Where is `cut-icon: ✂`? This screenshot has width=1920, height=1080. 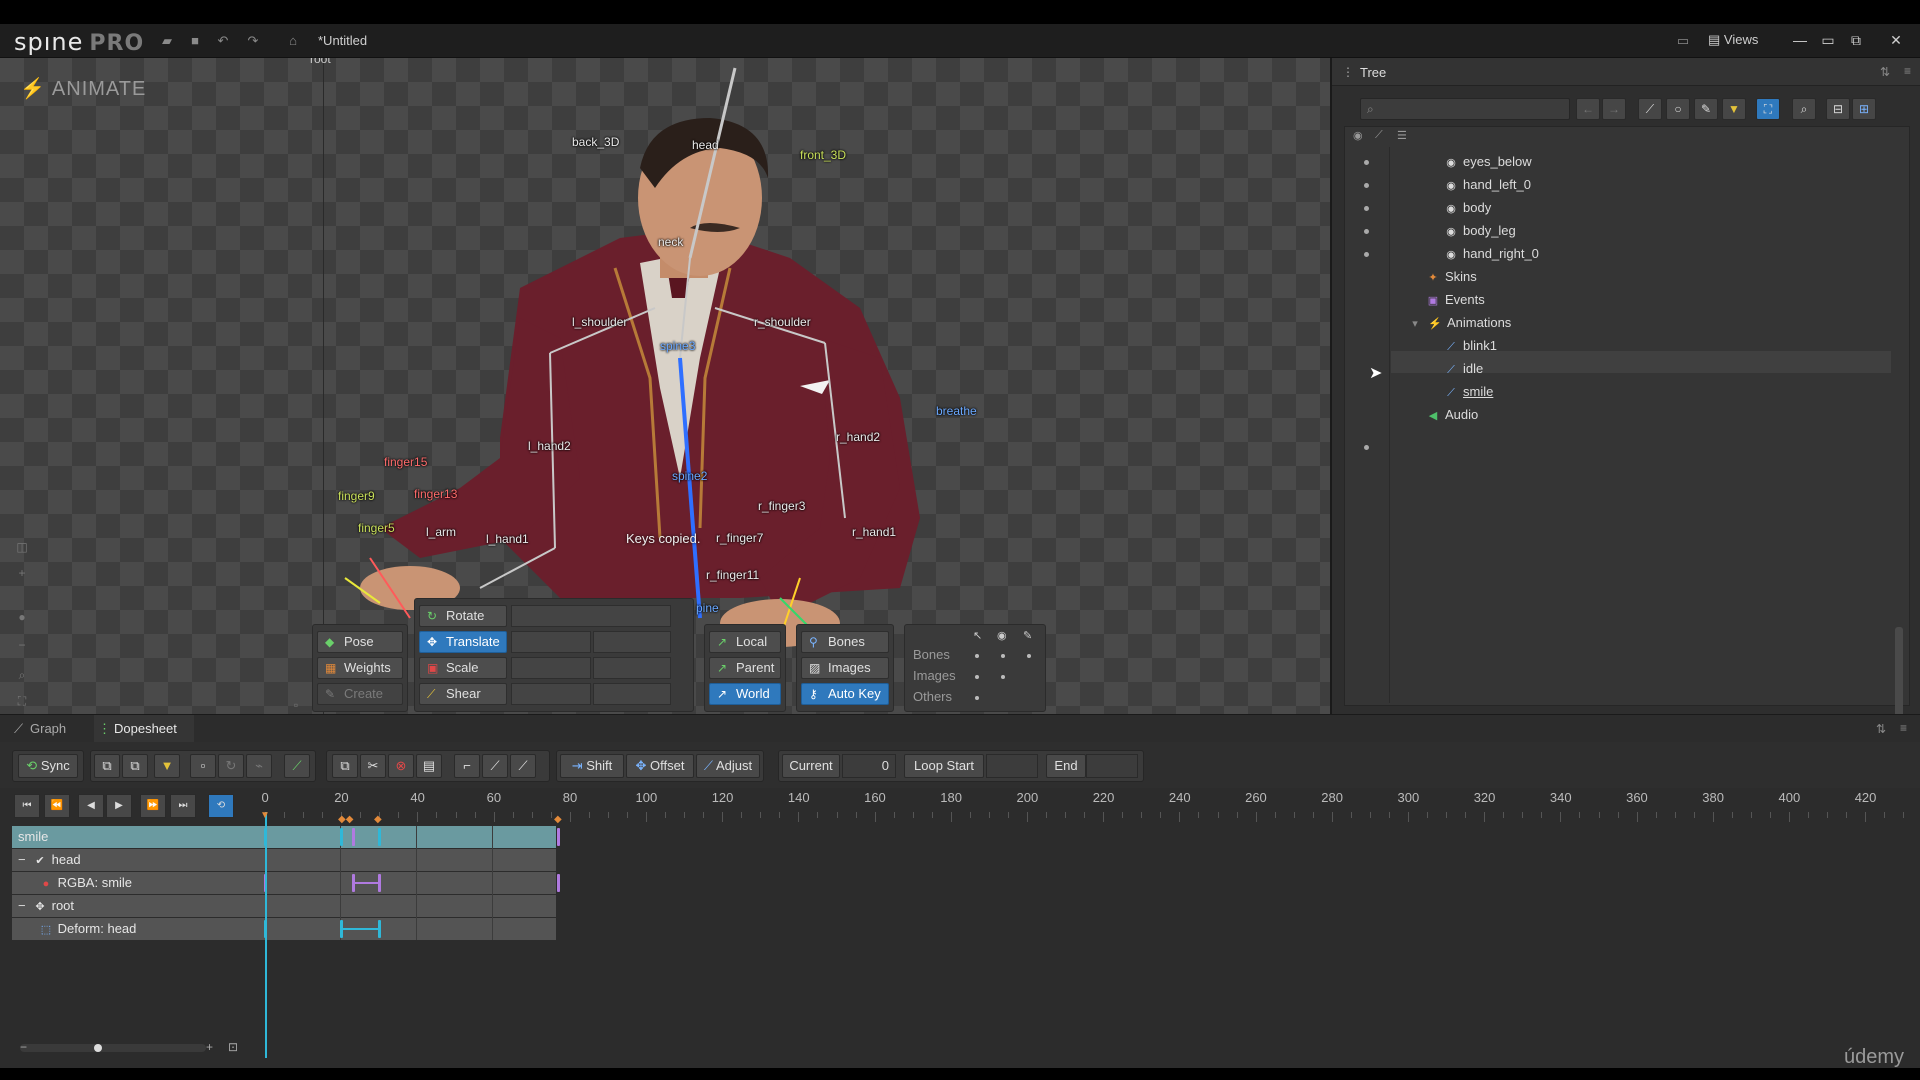 cut-icon: ✂ is located at coordinates (373, 766).